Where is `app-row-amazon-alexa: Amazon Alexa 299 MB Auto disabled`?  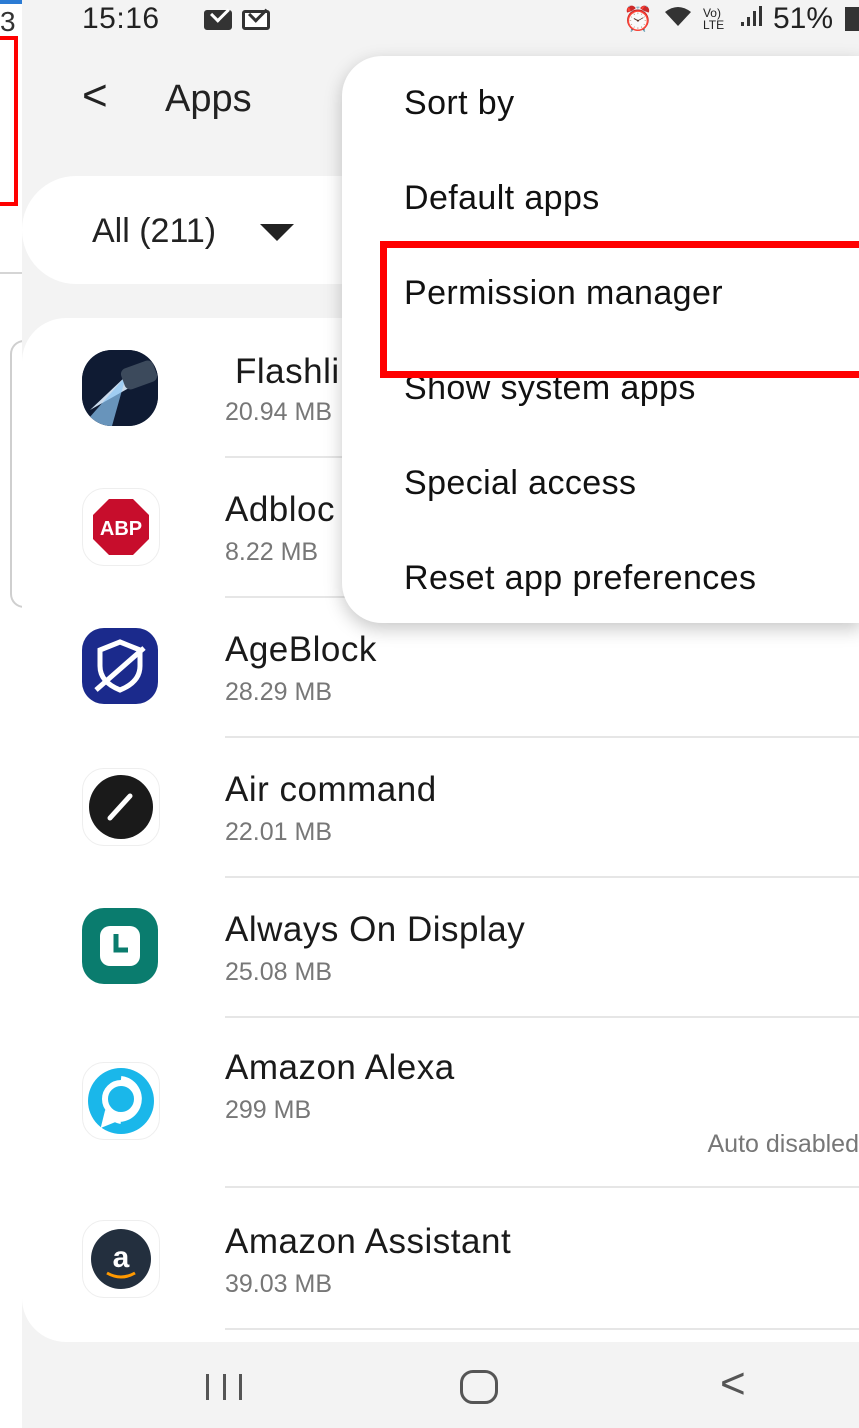 app-row-amazon-alexa: Amazon Alexa 299 MB Auto disabled is located at coordinates (440, 1103).